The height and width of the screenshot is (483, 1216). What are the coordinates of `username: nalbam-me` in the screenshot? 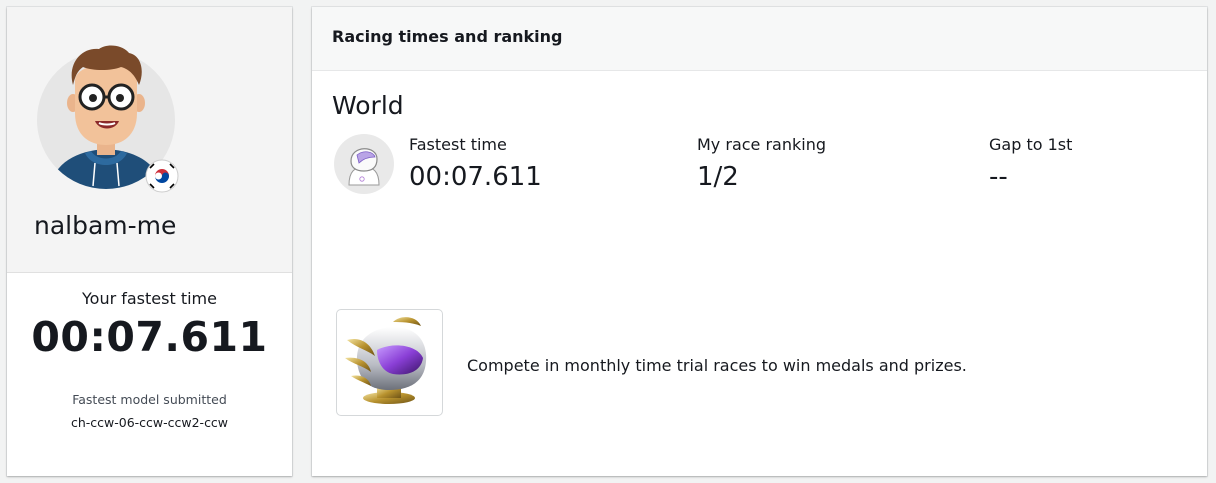 It's located at (105, 225).